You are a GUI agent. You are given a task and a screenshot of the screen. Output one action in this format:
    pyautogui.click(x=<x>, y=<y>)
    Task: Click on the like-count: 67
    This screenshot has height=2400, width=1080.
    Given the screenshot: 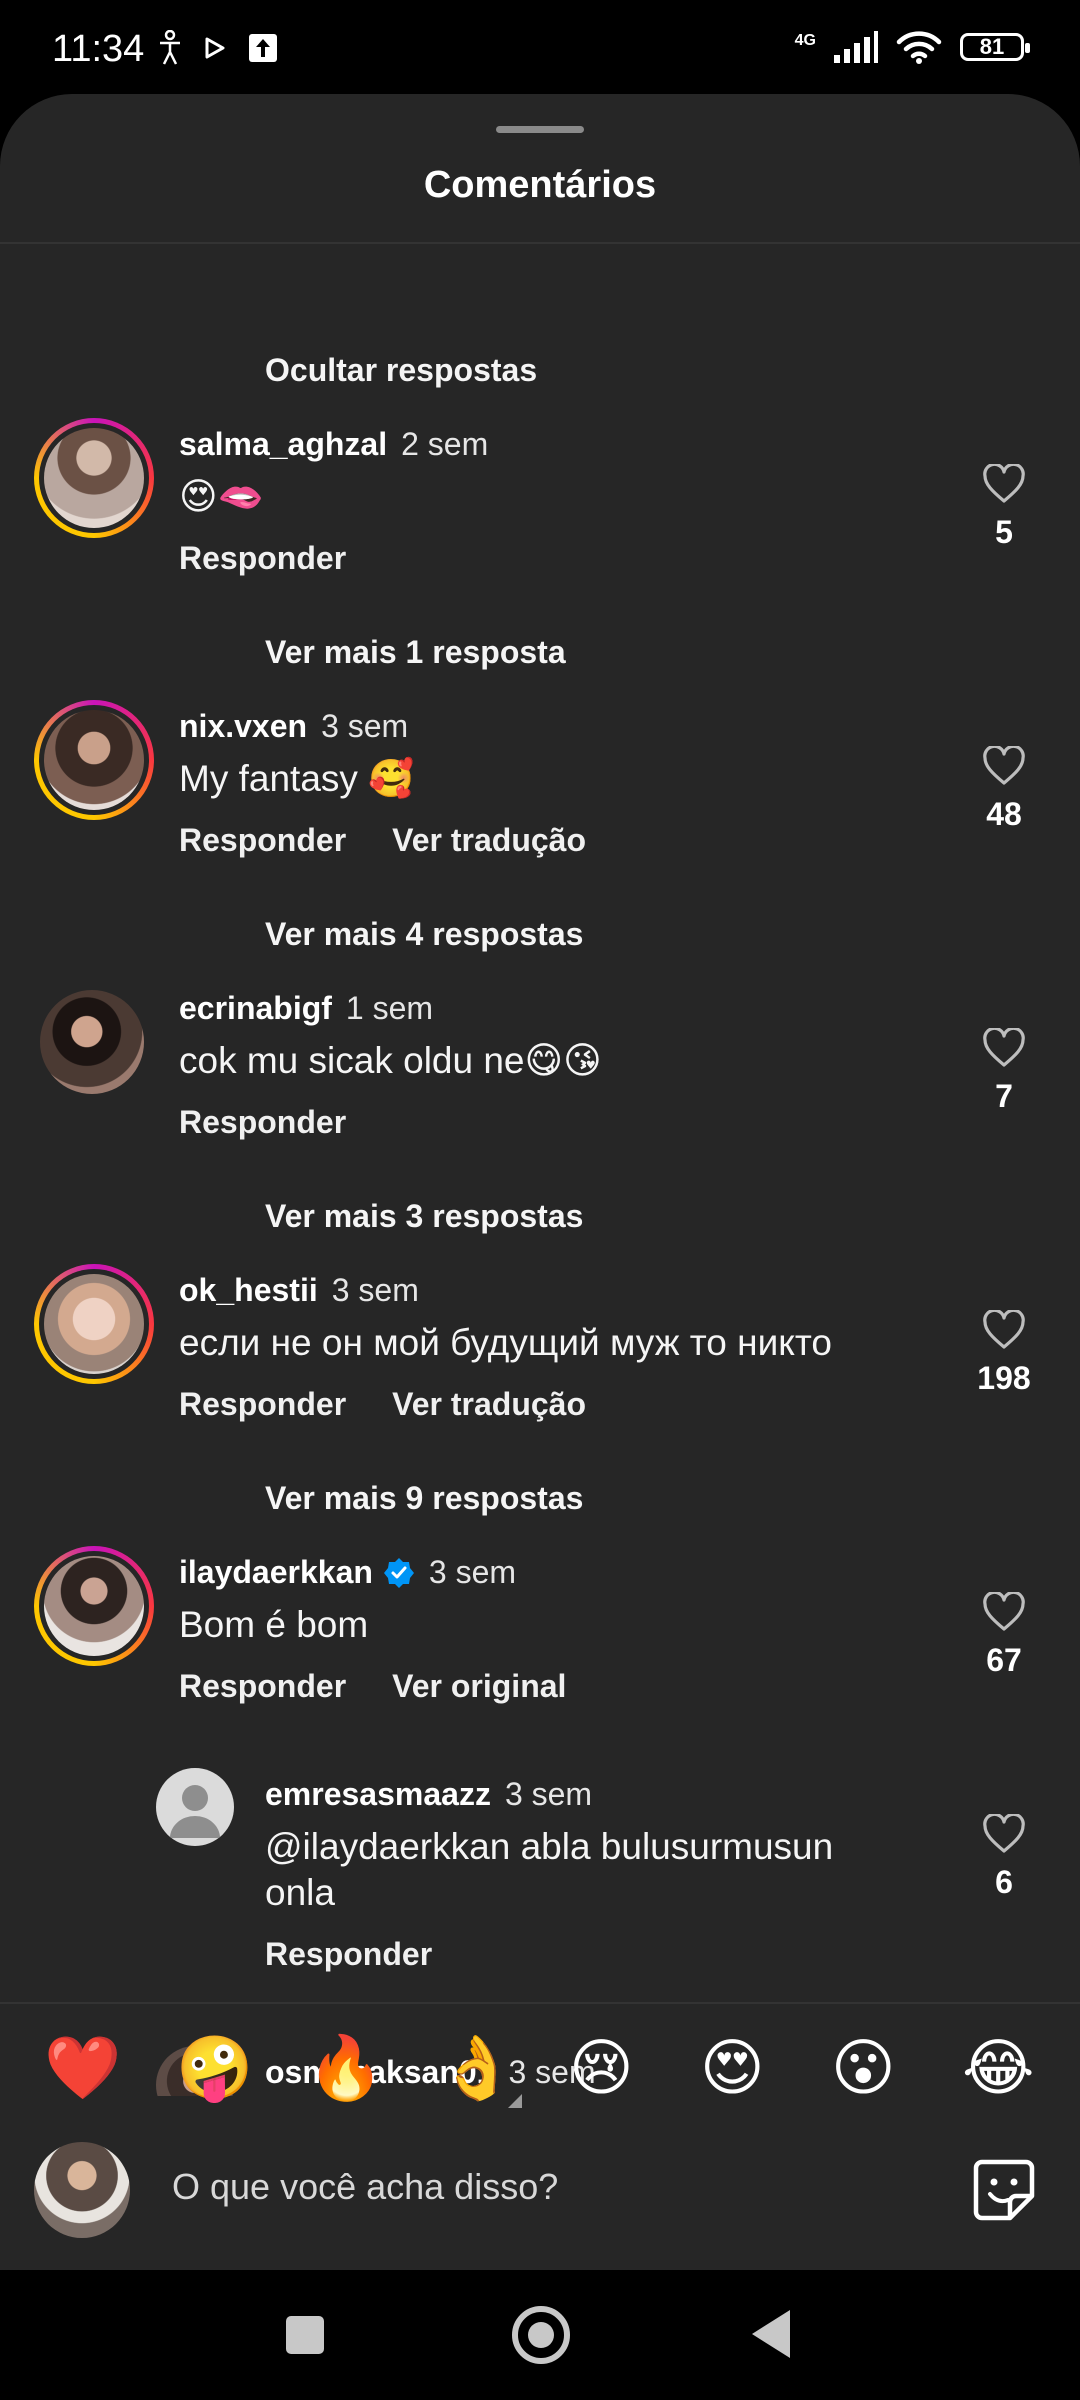 What is the action you would take?
    pyautogui.click(x=1004, y=1660)
    